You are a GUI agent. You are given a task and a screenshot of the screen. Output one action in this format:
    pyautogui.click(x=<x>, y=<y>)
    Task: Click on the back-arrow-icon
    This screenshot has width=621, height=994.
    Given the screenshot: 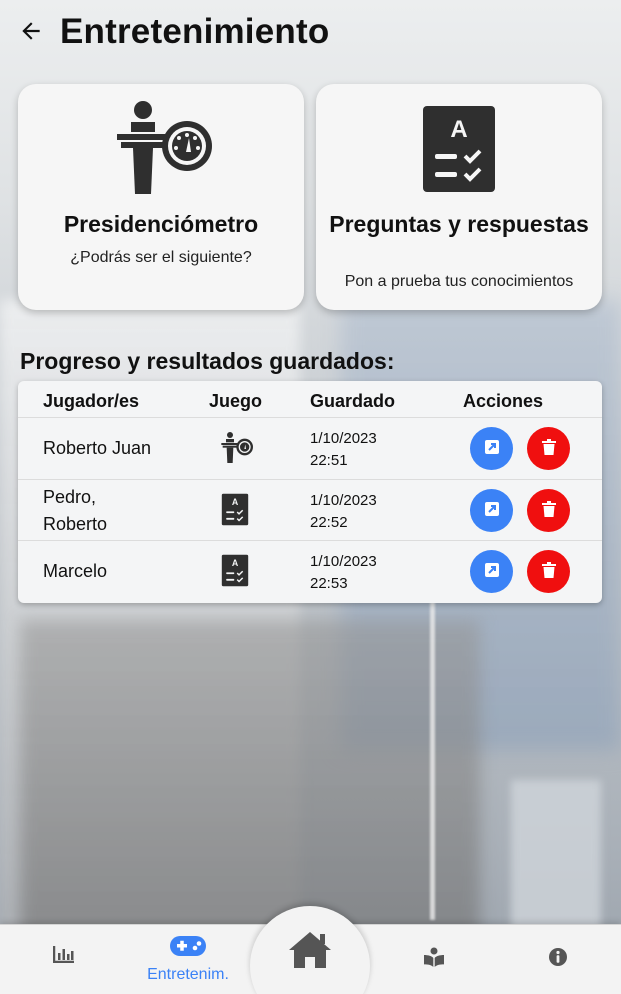 What is the action you would take?
    pyautogui.click(x=32, y=32)
    